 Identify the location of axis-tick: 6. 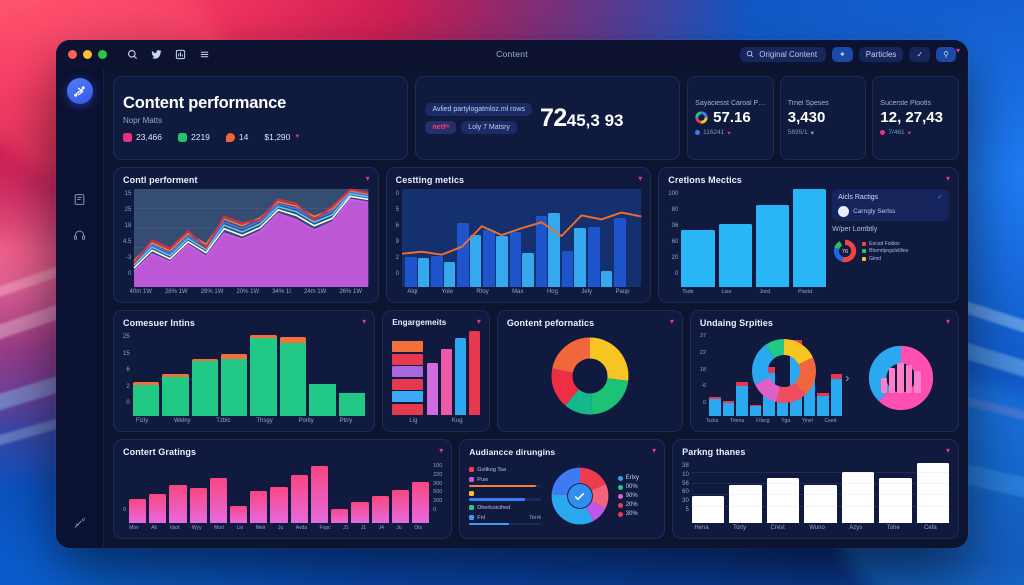
(128, 370).